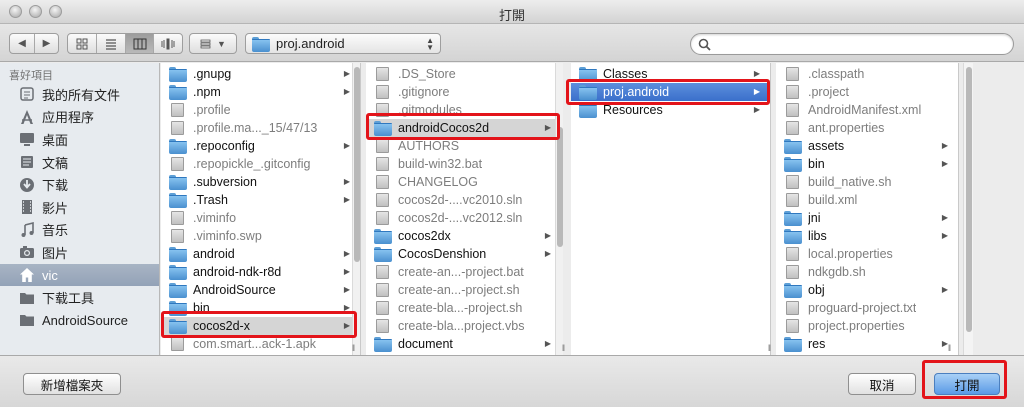 The image size is (1024, 407). What do you see at coordinates (82, 43) in the screenshot?
I see `icon-view-button` at bounding box center [82, 43].